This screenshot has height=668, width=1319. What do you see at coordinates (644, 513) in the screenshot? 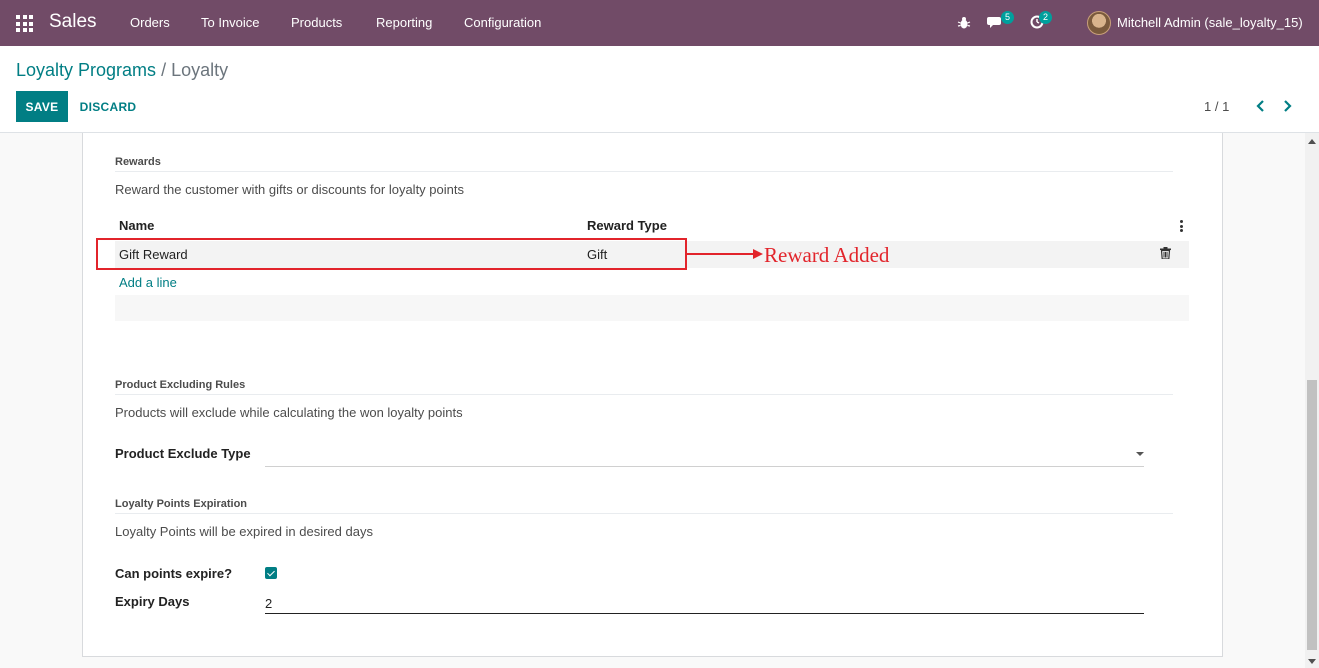
I see `expiration-section-divider` at bounding box center [644, 513].